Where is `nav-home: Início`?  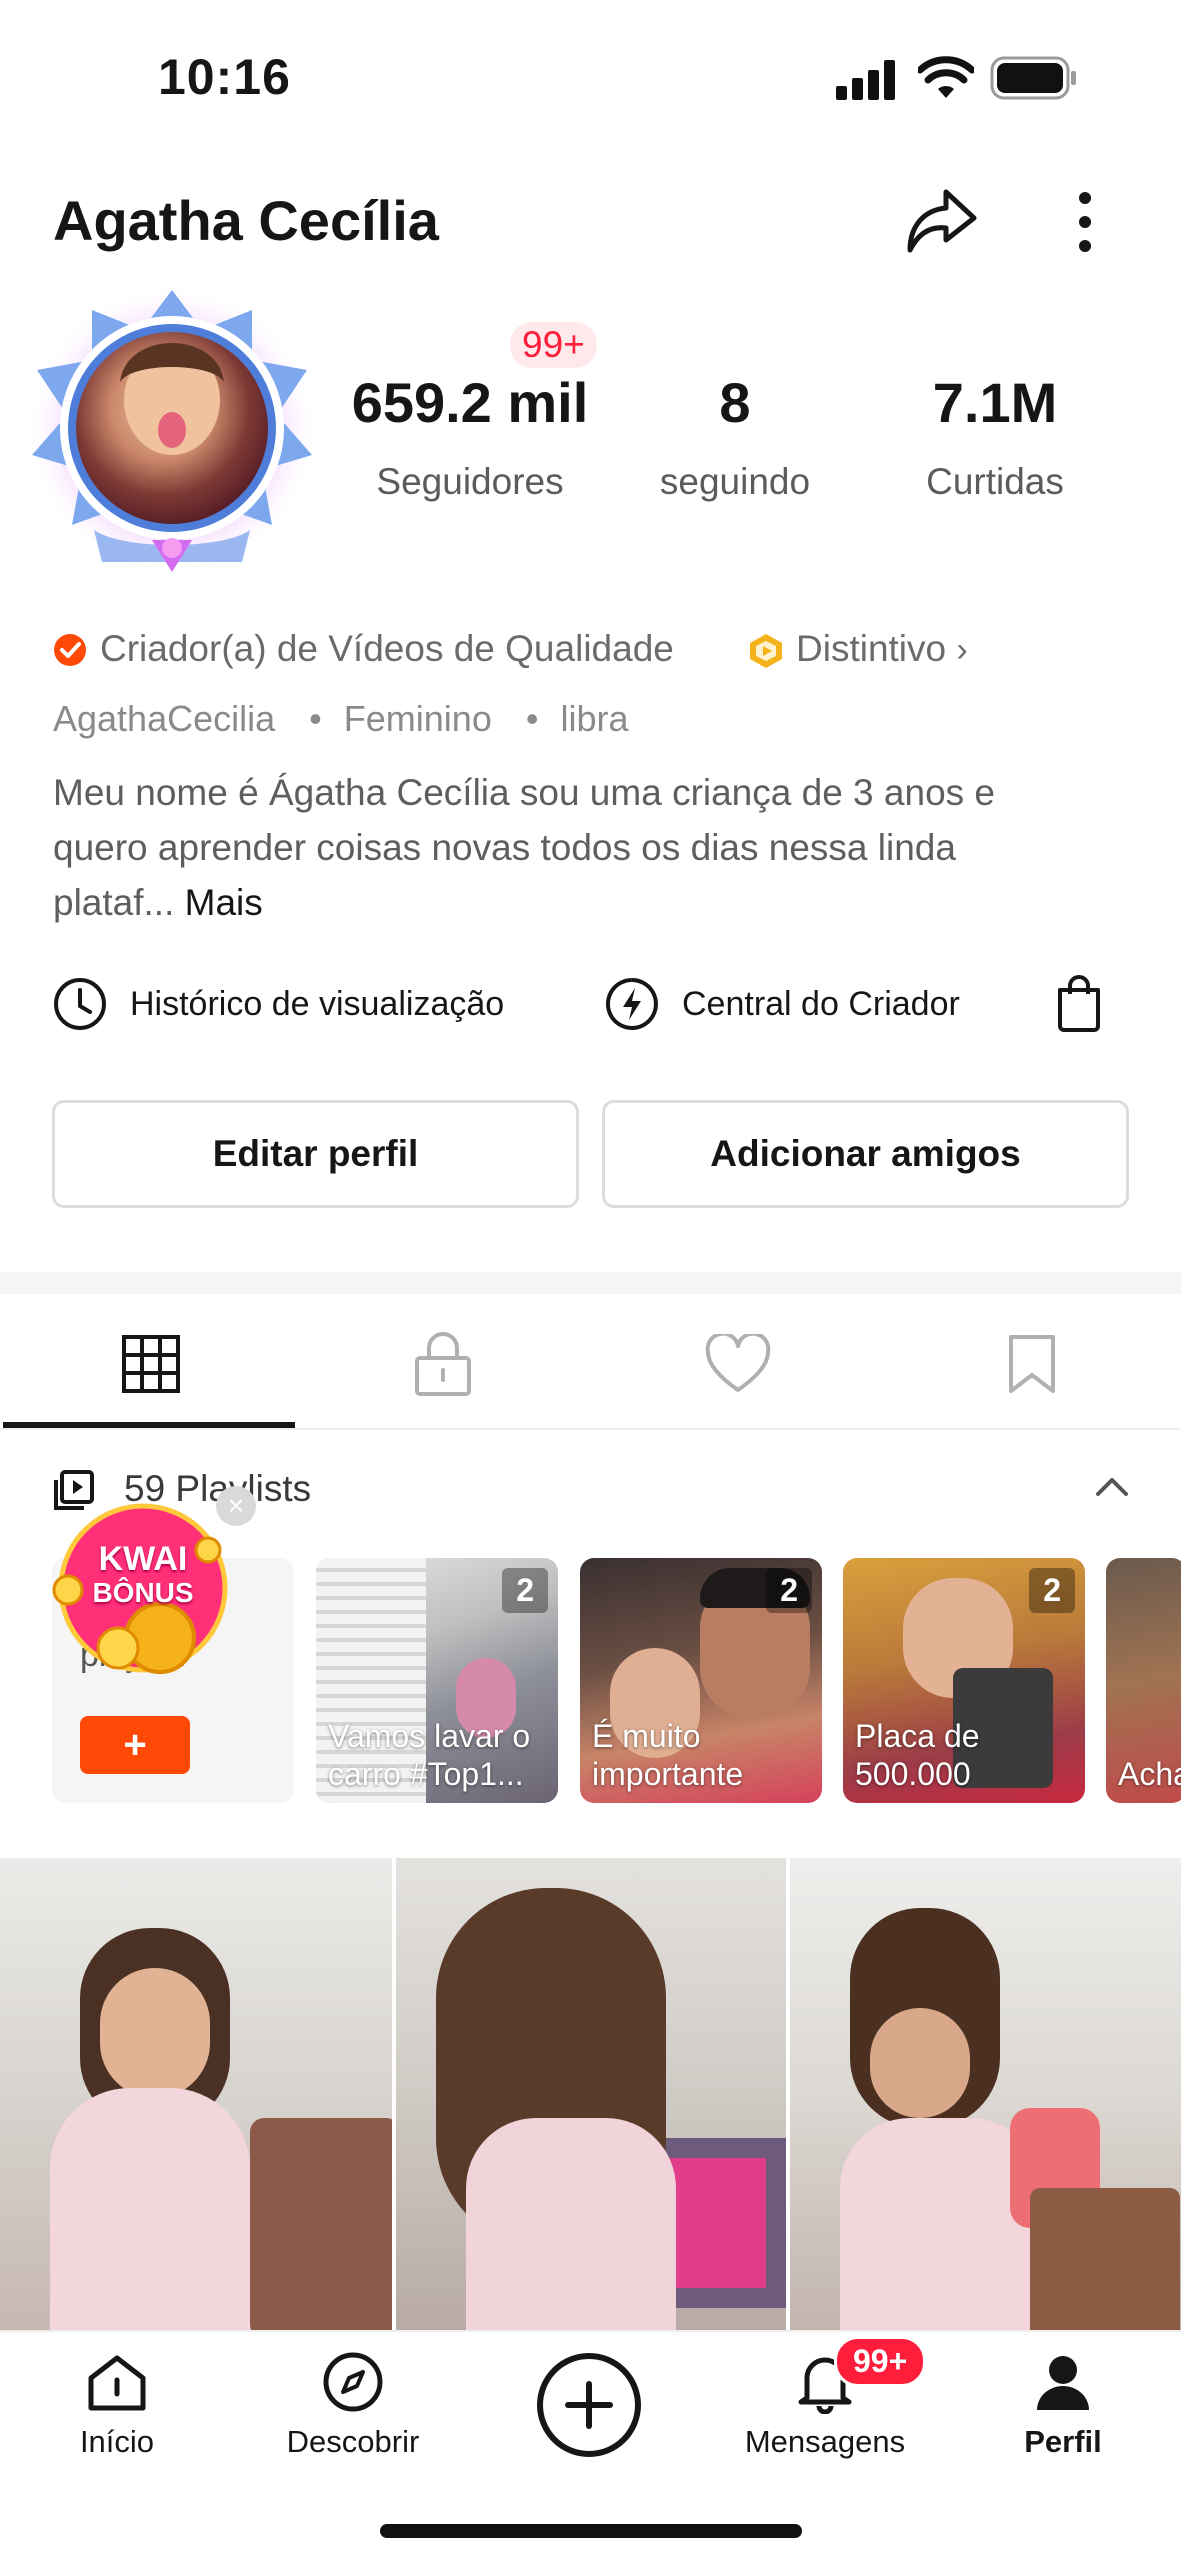 nav-home: Início is located at coordinates (117, 2405).